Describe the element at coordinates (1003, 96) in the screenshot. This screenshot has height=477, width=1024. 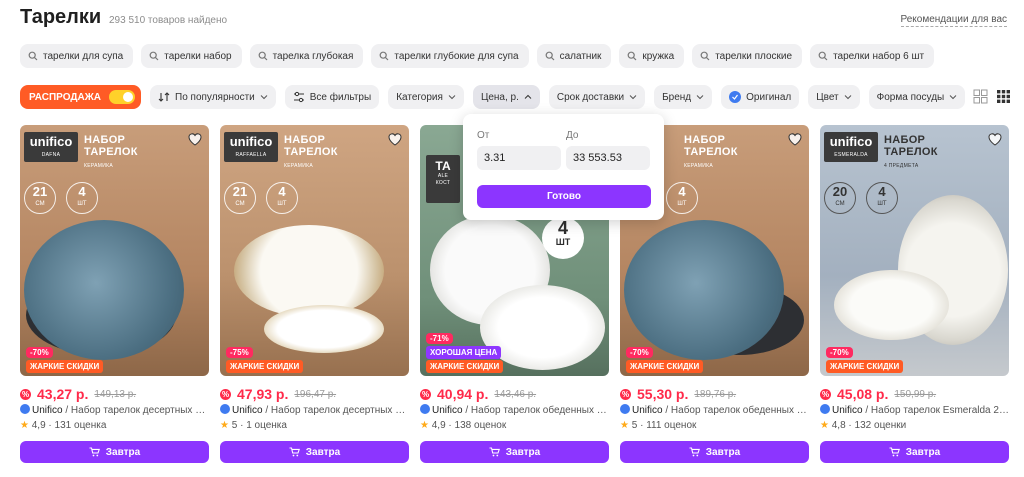
I see `grid-small-view-icon` at that location.